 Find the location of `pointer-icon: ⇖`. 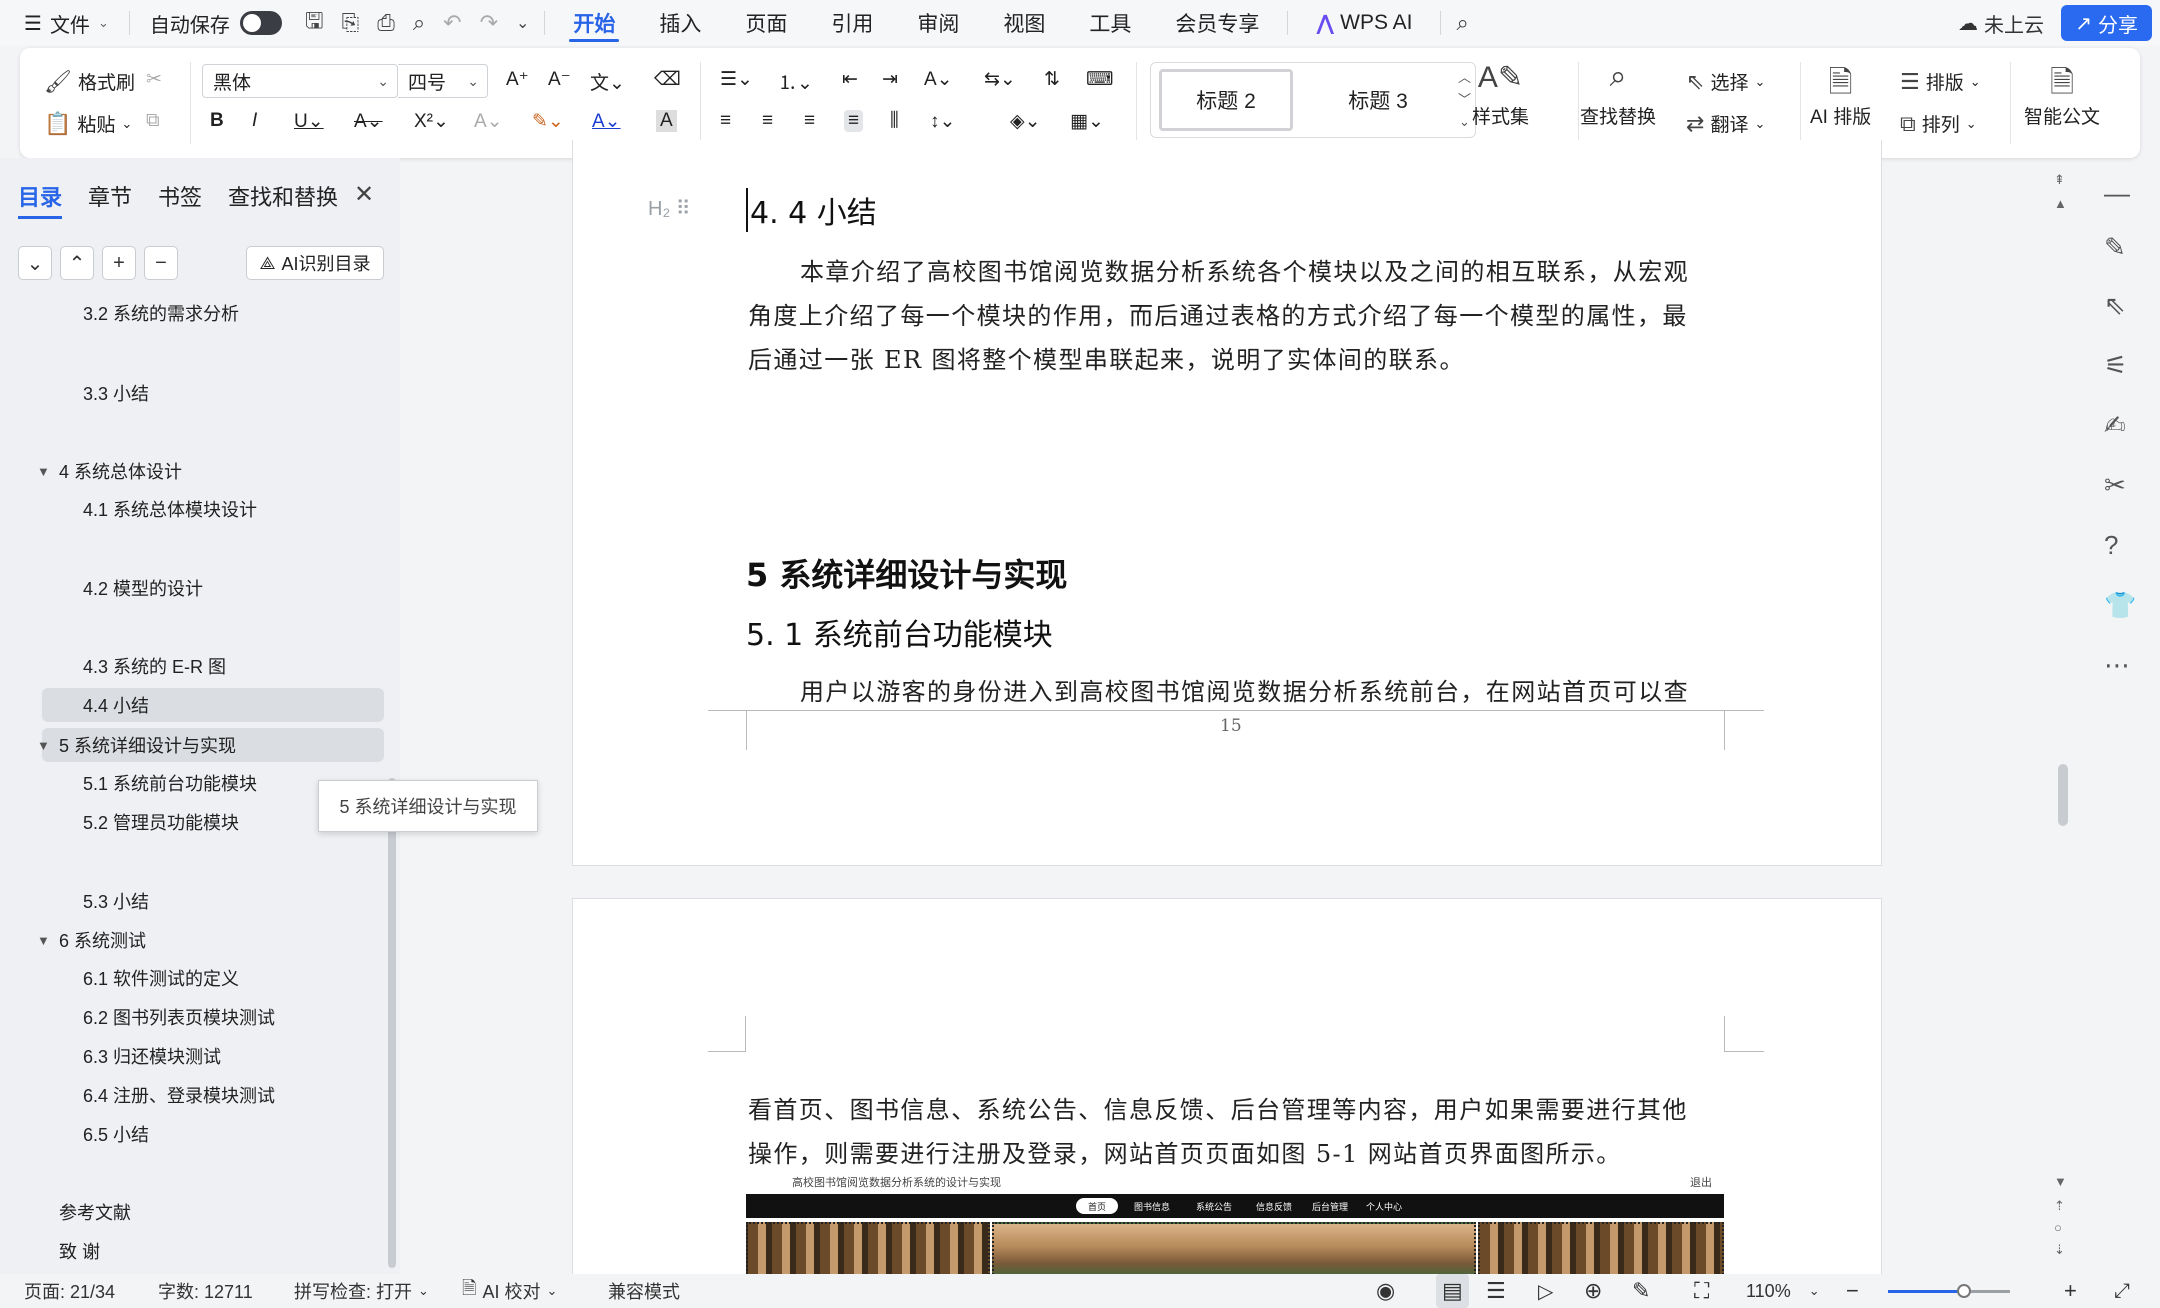

pointer-icon: ⇖ is located at coordinates (2115, 305).